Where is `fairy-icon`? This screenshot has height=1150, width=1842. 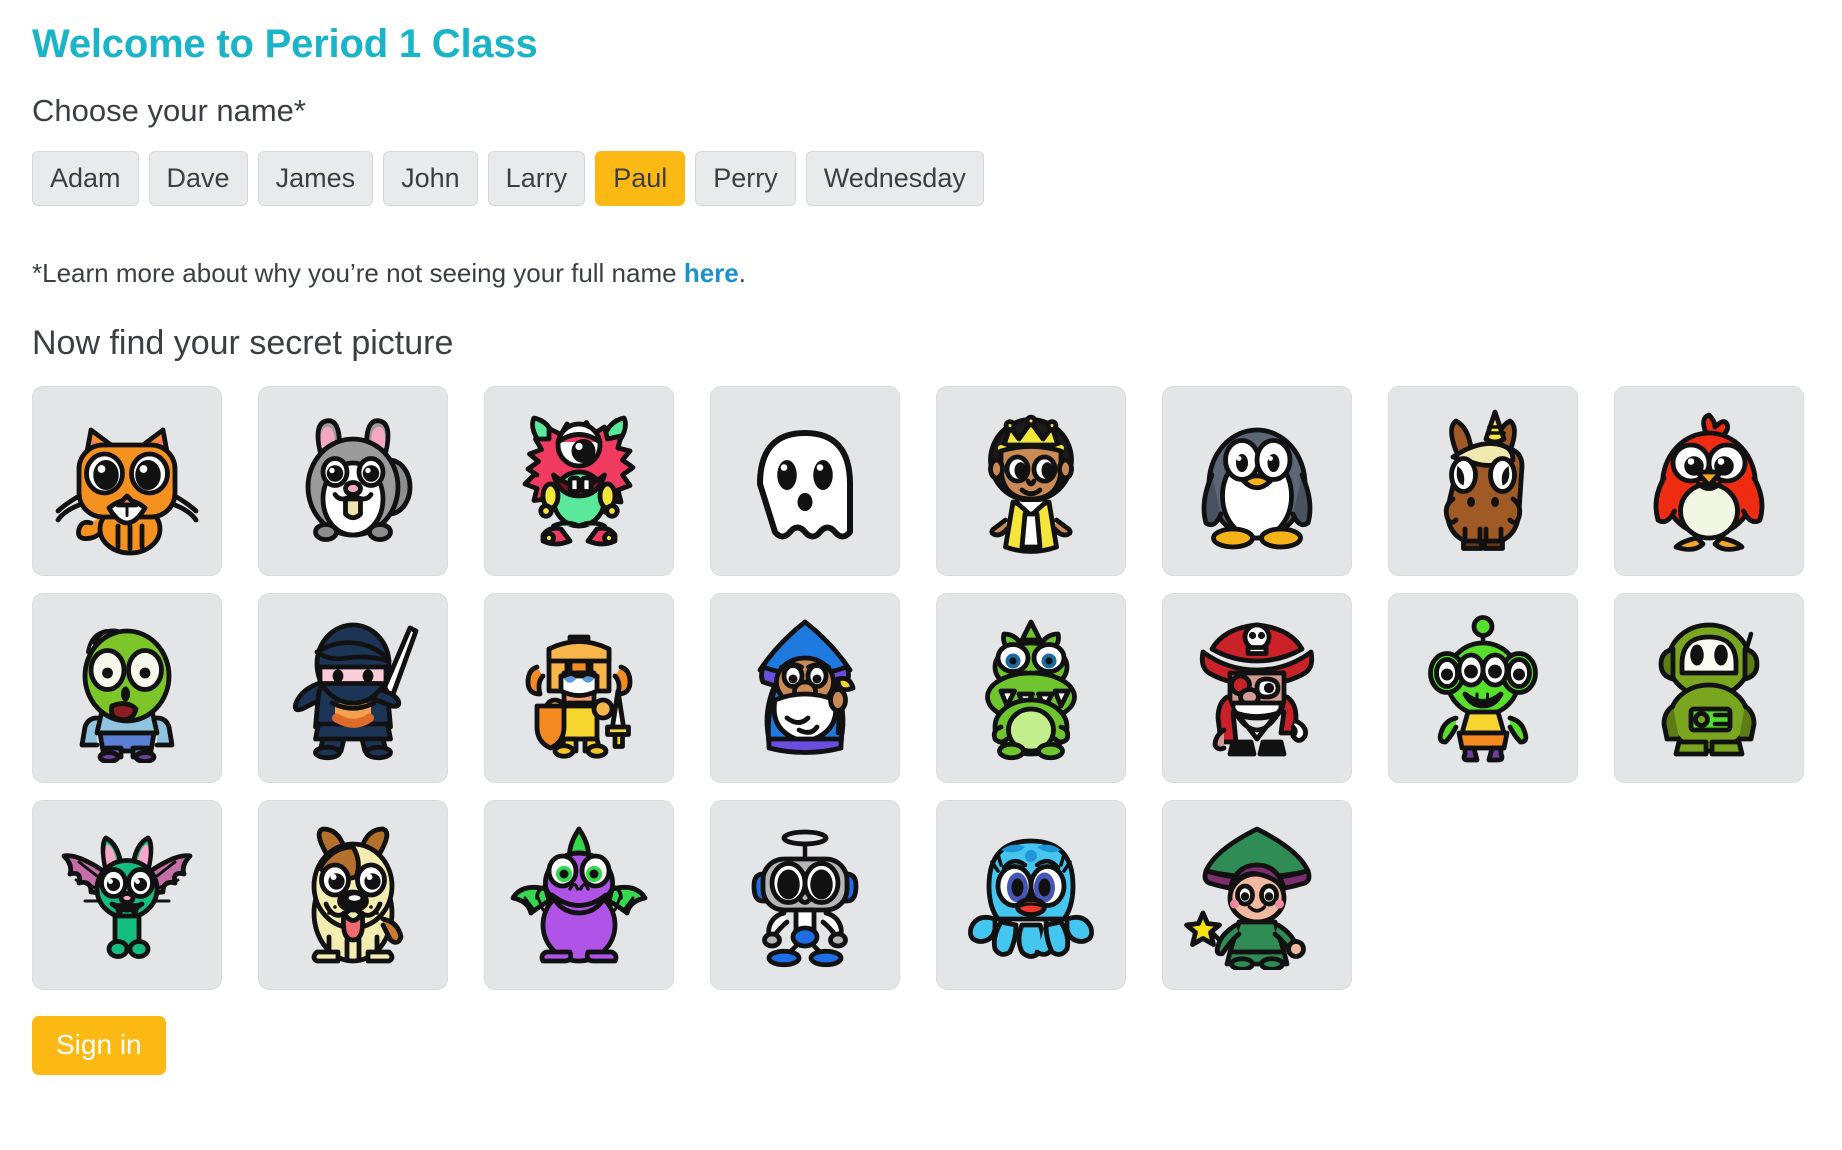
fairy-icon is located at coordinates (1257, 895).